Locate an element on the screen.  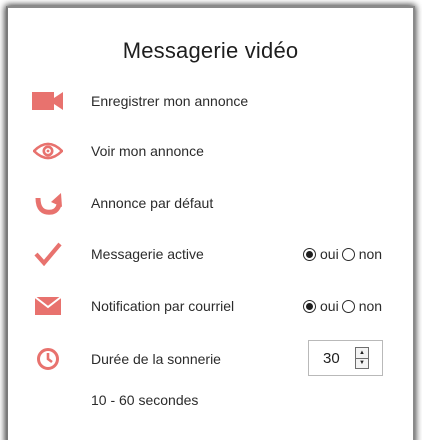
clock-icon is located at coordinates (48, 359).